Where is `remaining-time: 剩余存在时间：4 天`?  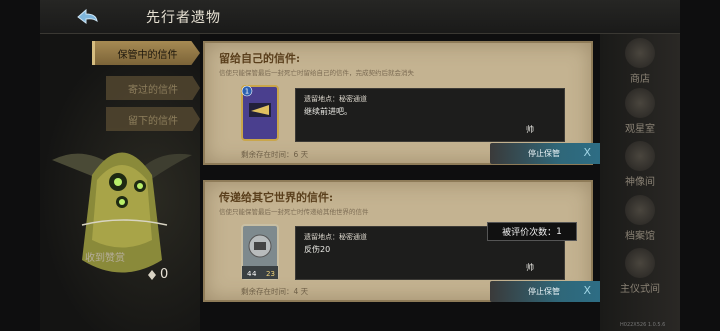
remaining-time: 剩余存在时间：4 天 is located at coordinates (275, 291).